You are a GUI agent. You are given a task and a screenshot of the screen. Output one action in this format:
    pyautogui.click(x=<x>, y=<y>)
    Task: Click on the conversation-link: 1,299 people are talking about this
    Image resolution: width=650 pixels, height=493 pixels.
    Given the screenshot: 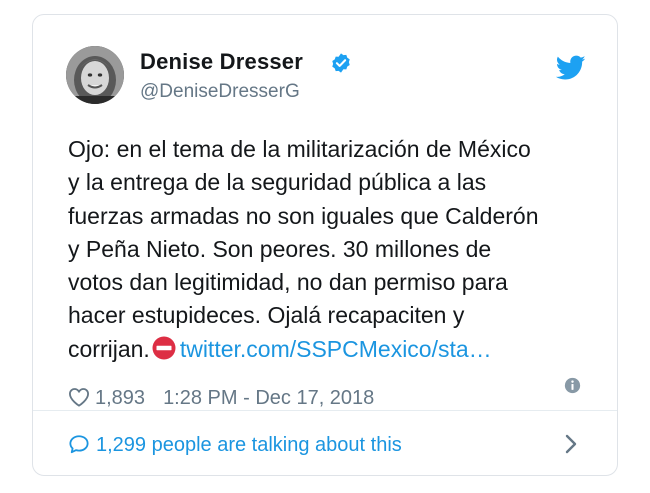 What is the action you would take?
    pyautogui.click(x=235, y=445)
    